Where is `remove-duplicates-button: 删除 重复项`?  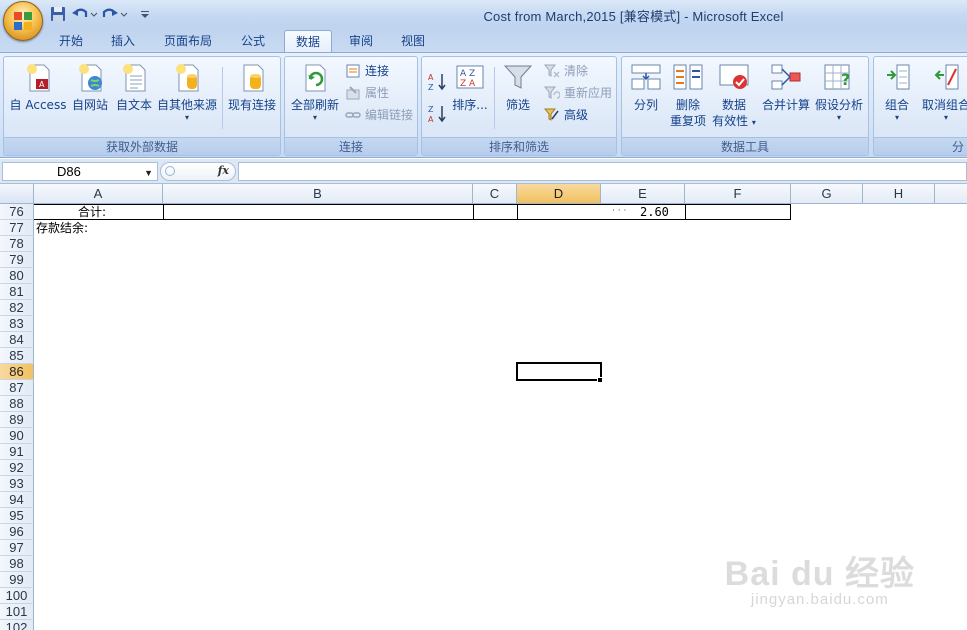 remove-duplicates-button: 删除 重复项 is located at coordinates (688, 98).